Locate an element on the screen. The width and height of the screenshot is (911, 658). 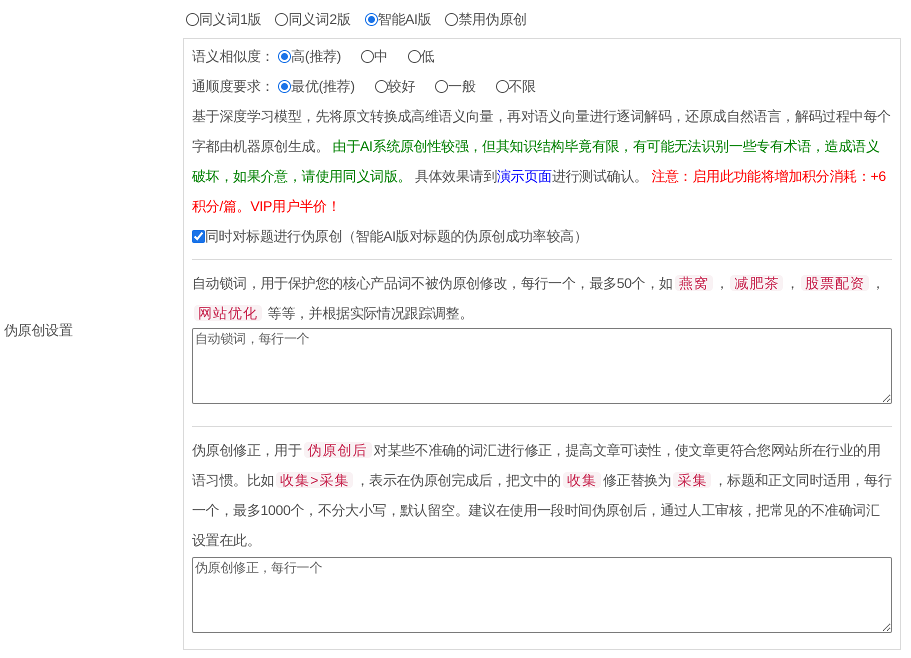
lock-words-field: 自动锁词，每行一个 is located at coordinates (542, 366).